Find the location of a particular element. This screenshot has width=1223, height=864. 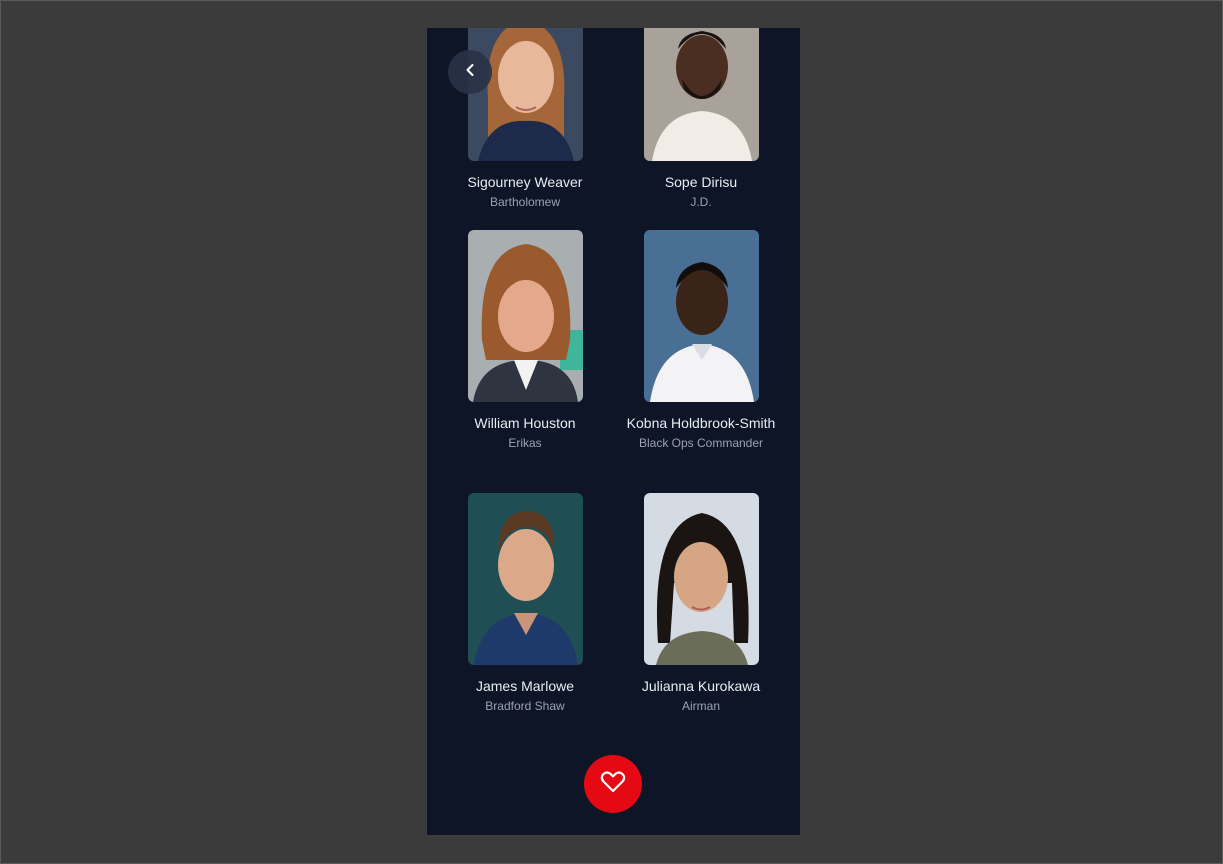

role-name: Airman is located at coordinates (700, 706).